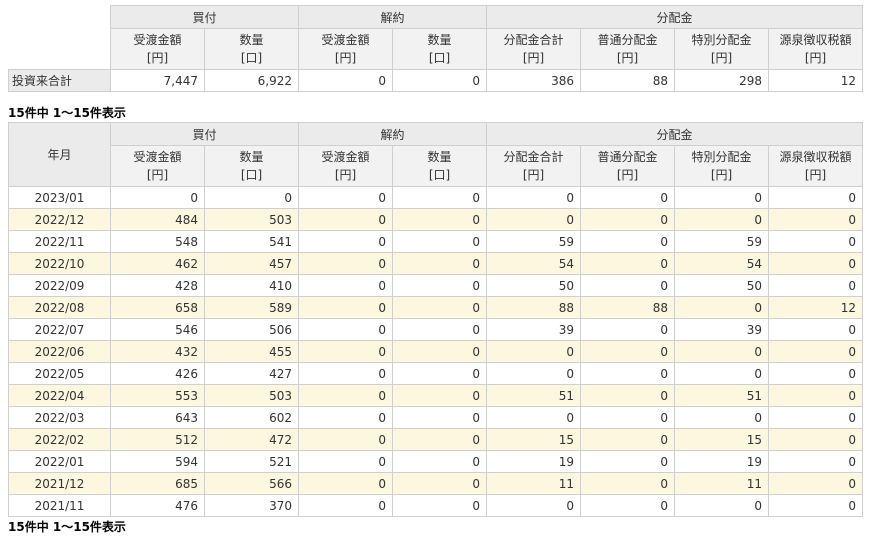  I want to click on value-cell: 553, so click(157, 395).